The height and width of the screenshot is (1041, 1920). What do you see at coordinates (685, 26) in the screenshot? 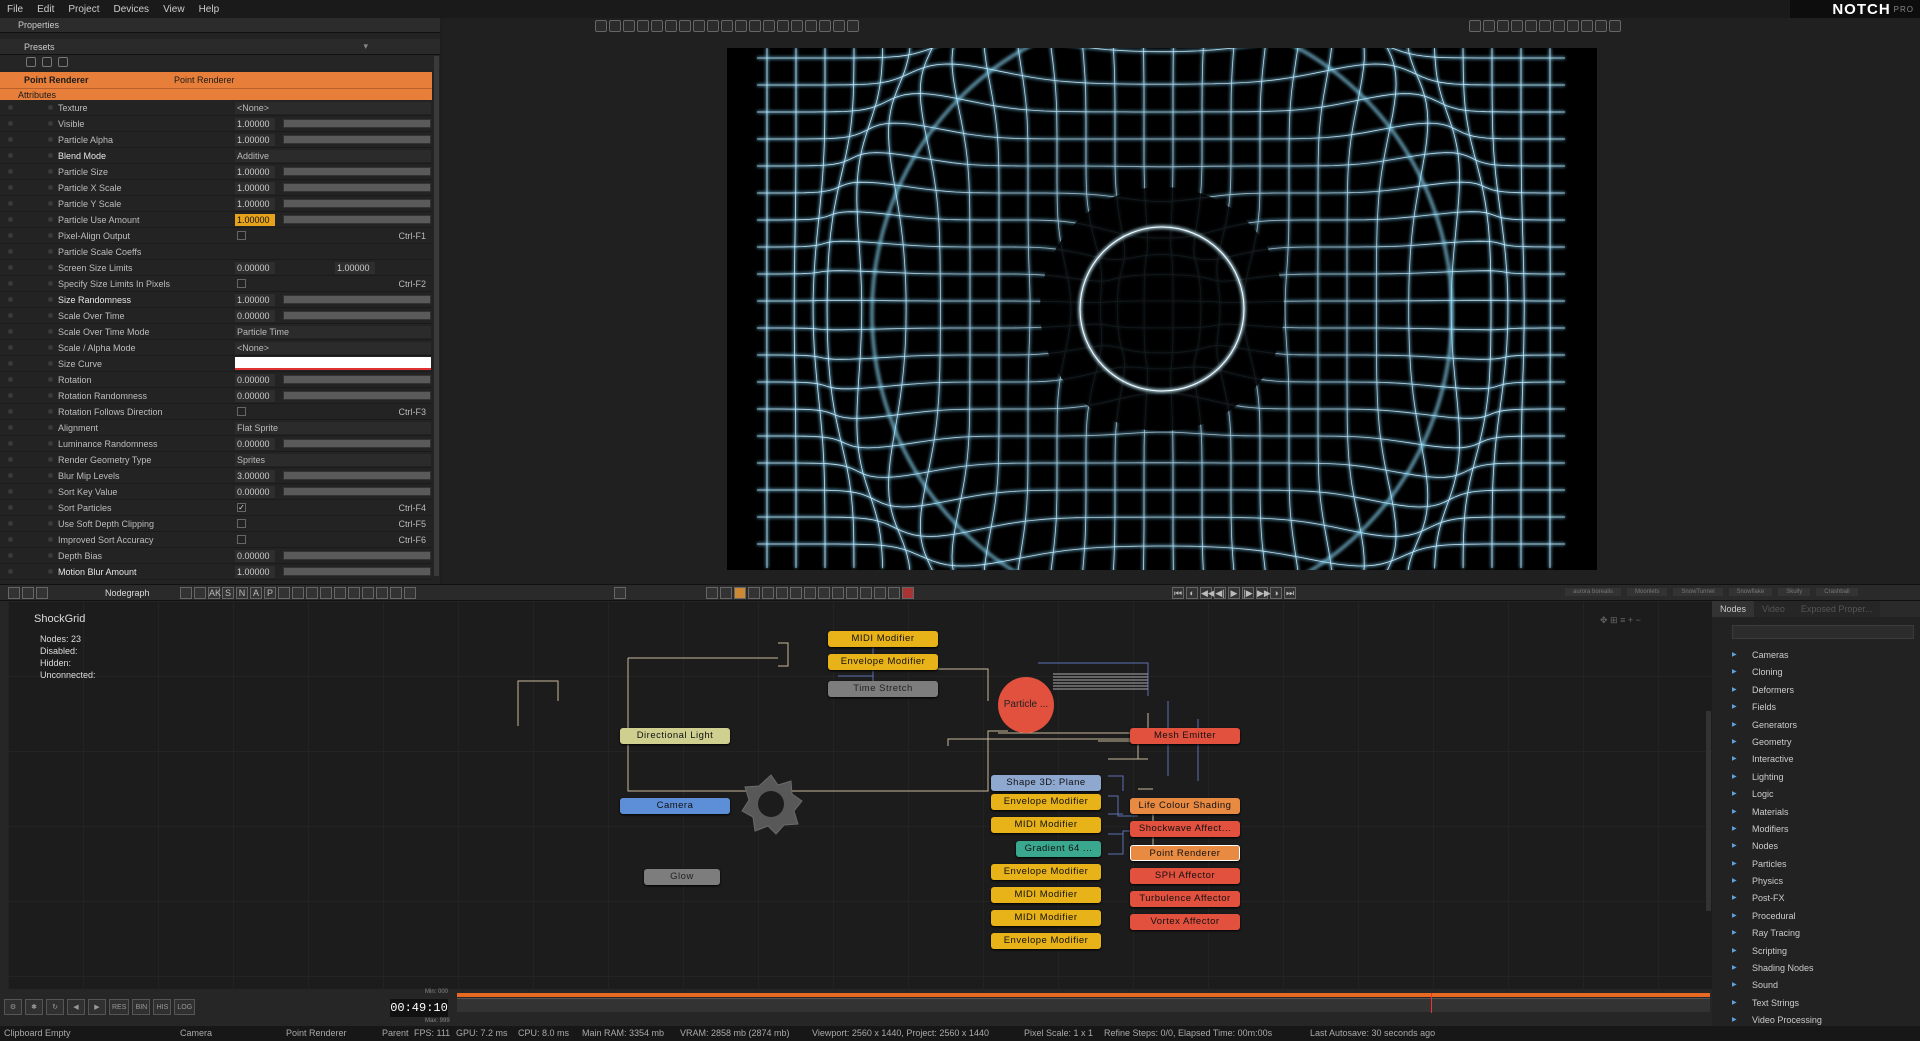
I see `camera-icon` at bounding box center [685, 26].